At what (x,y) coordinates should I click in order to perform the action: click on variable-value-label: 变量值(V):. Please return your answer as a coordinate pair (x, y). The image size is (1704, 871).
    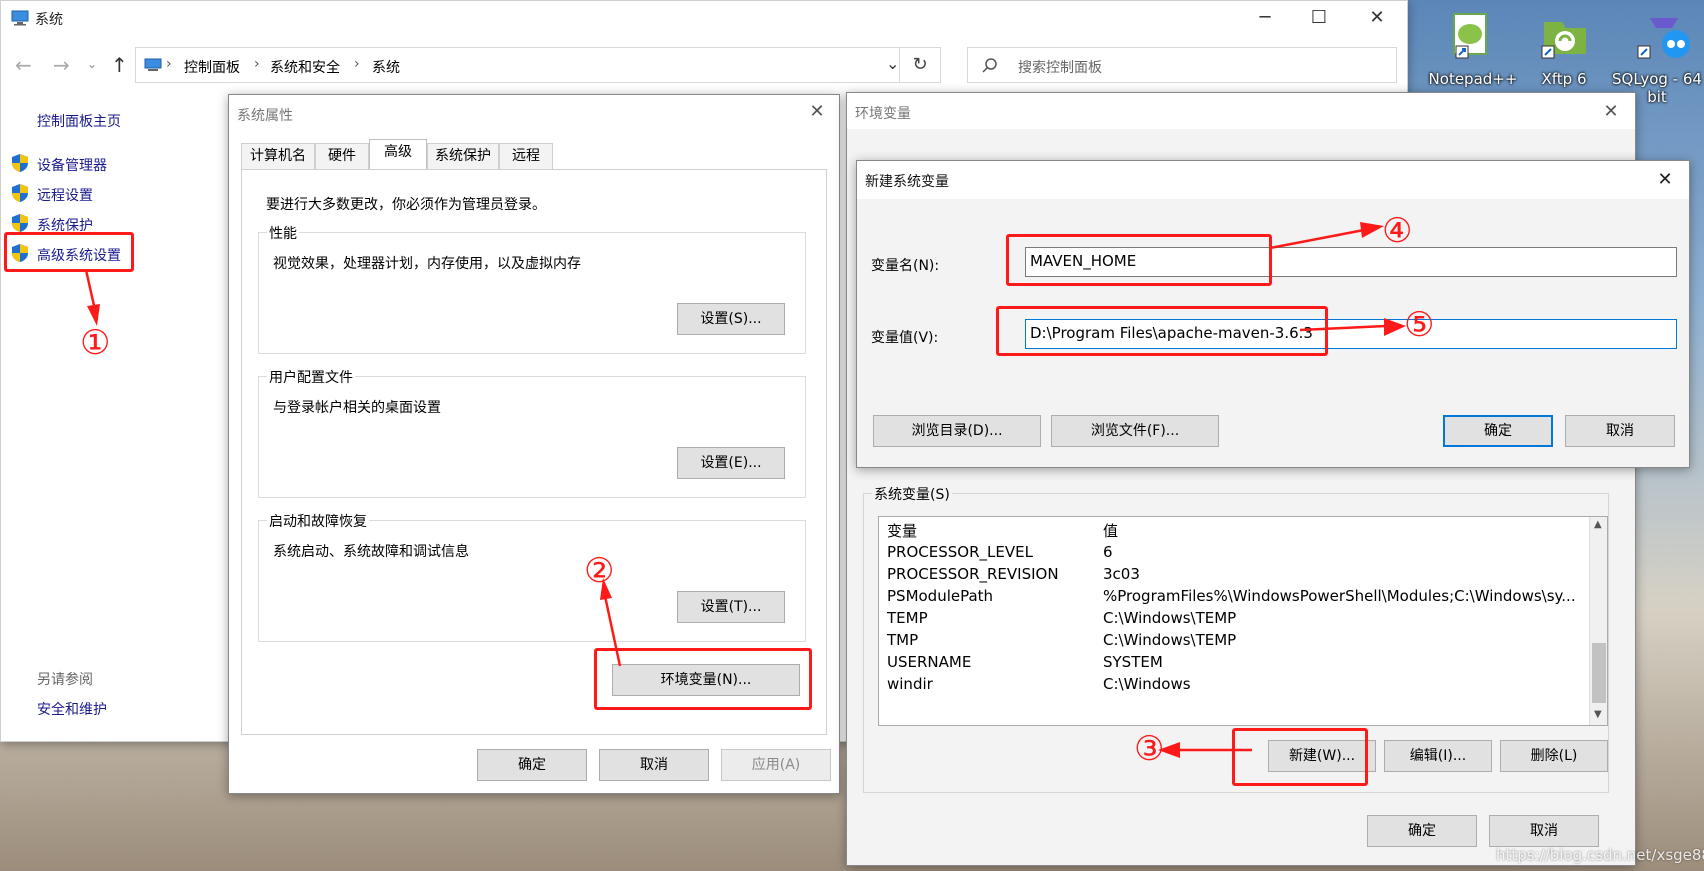
    Looking at the image, I should click on (905, 338).